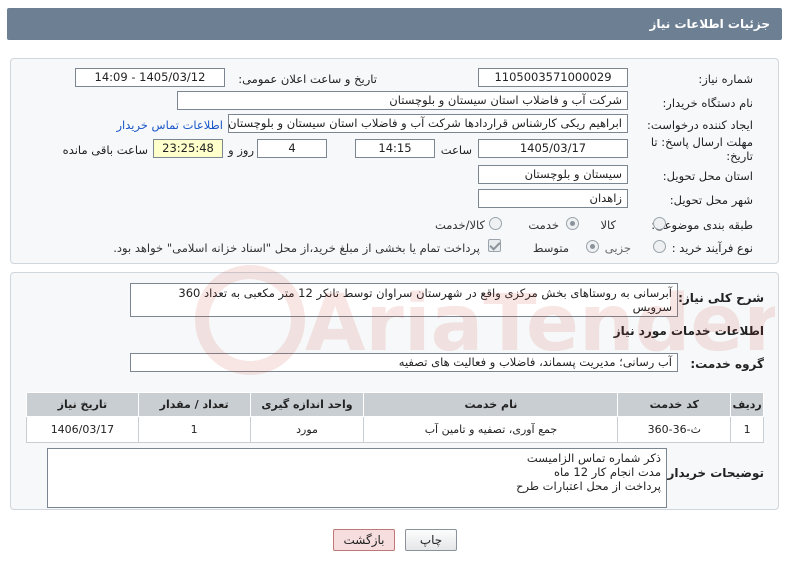 The image size is (789, 566). I want to click on buyer-org-label: نام دستگاه خریدار:, so click(707, 103).